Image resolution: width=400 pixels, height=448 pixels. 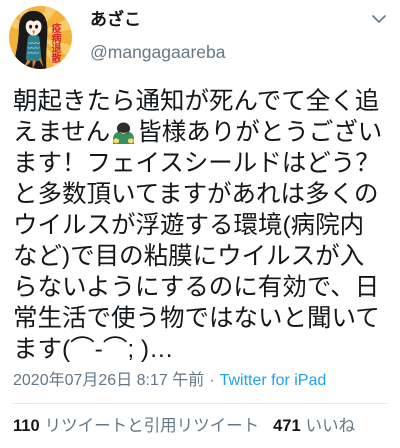 I want to click on amabie-avatar-illustration, so click(x=40, y=37).